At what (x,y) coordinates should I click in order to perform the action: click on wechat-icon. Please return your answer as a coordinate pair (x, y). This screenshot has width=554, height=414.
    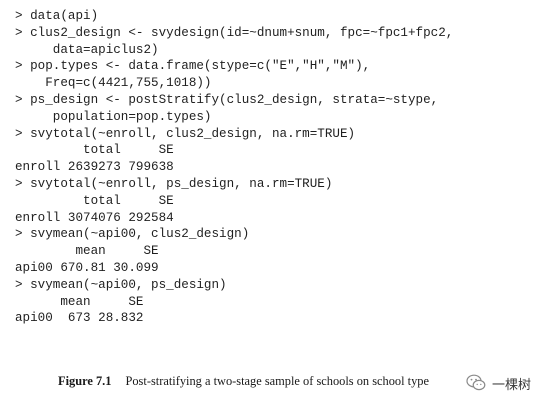
    Looking at the image, I should click on (476, 382).